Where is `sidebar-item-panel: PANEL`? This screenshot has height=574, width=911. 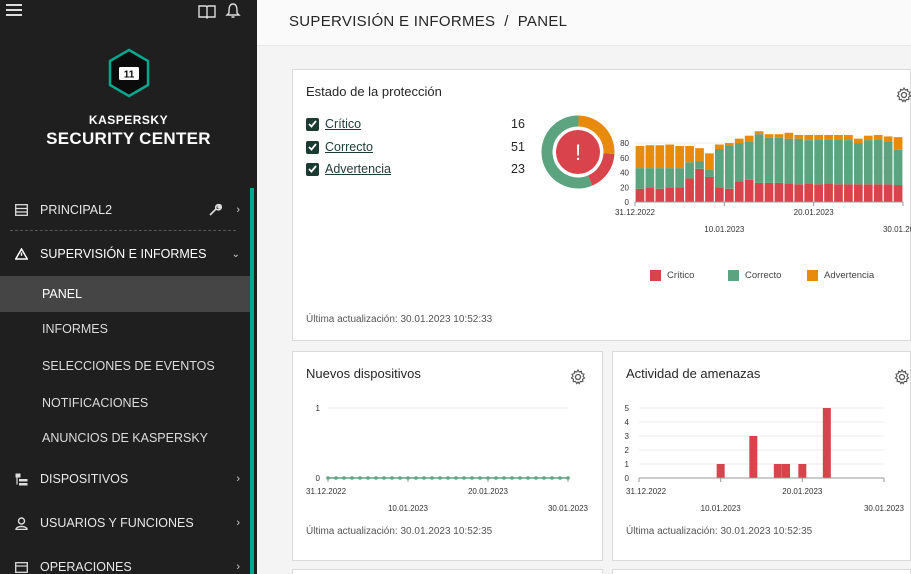 sidebar-item-panel: PANEL is located at coordinates (125, 294).